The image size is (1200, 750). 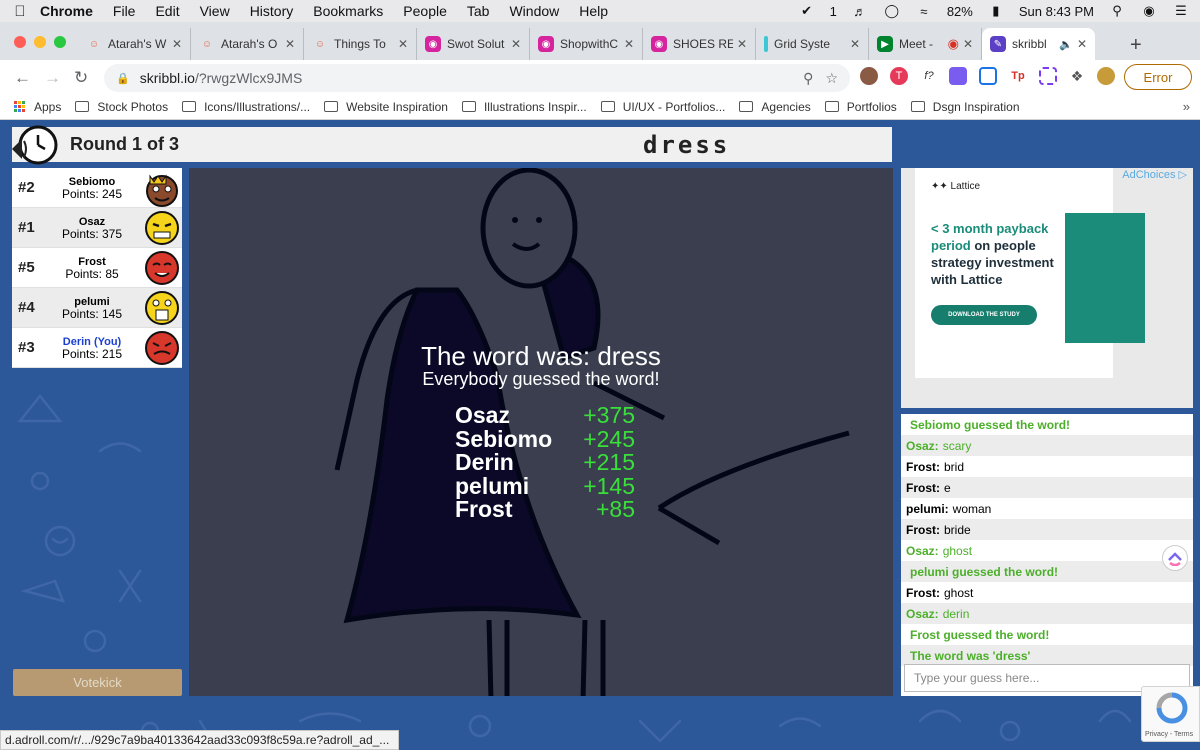 I want to click on extension-fonts-icon: f?, so click(x=929, y=76).